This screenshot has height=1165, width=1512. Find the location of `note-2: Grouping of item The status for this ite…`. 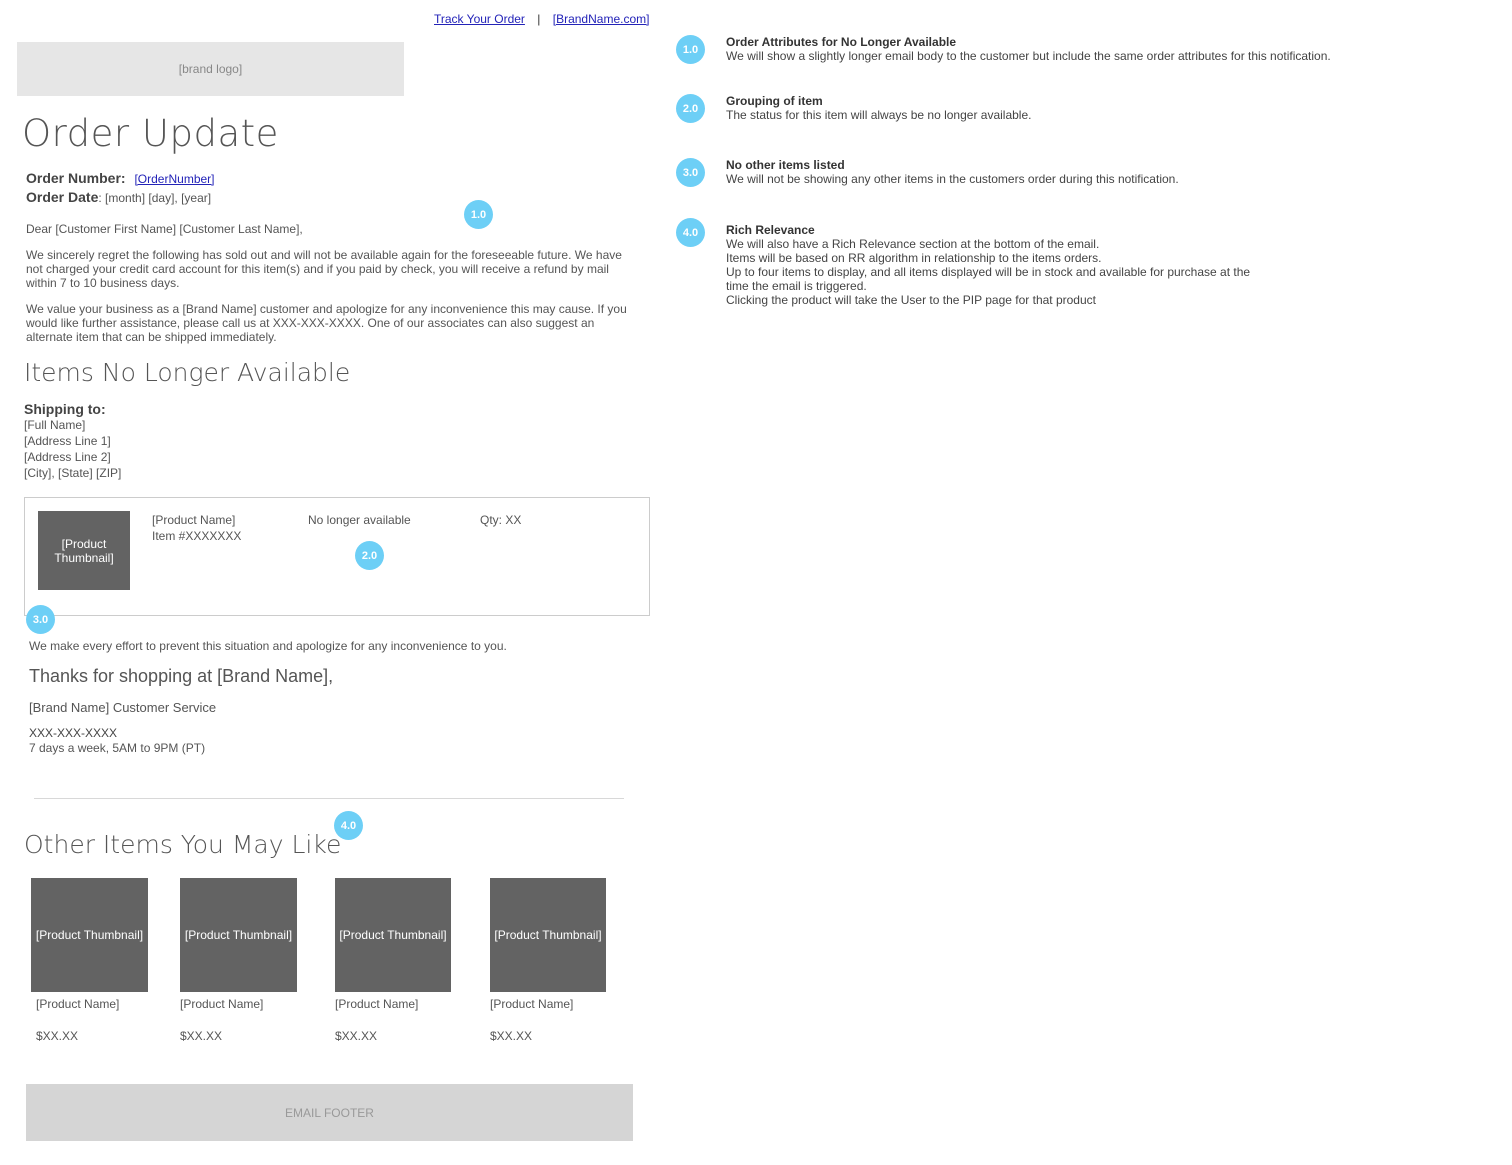

note-2: Grouping of item The status for this ite… is located at coordinates (1036, 108).